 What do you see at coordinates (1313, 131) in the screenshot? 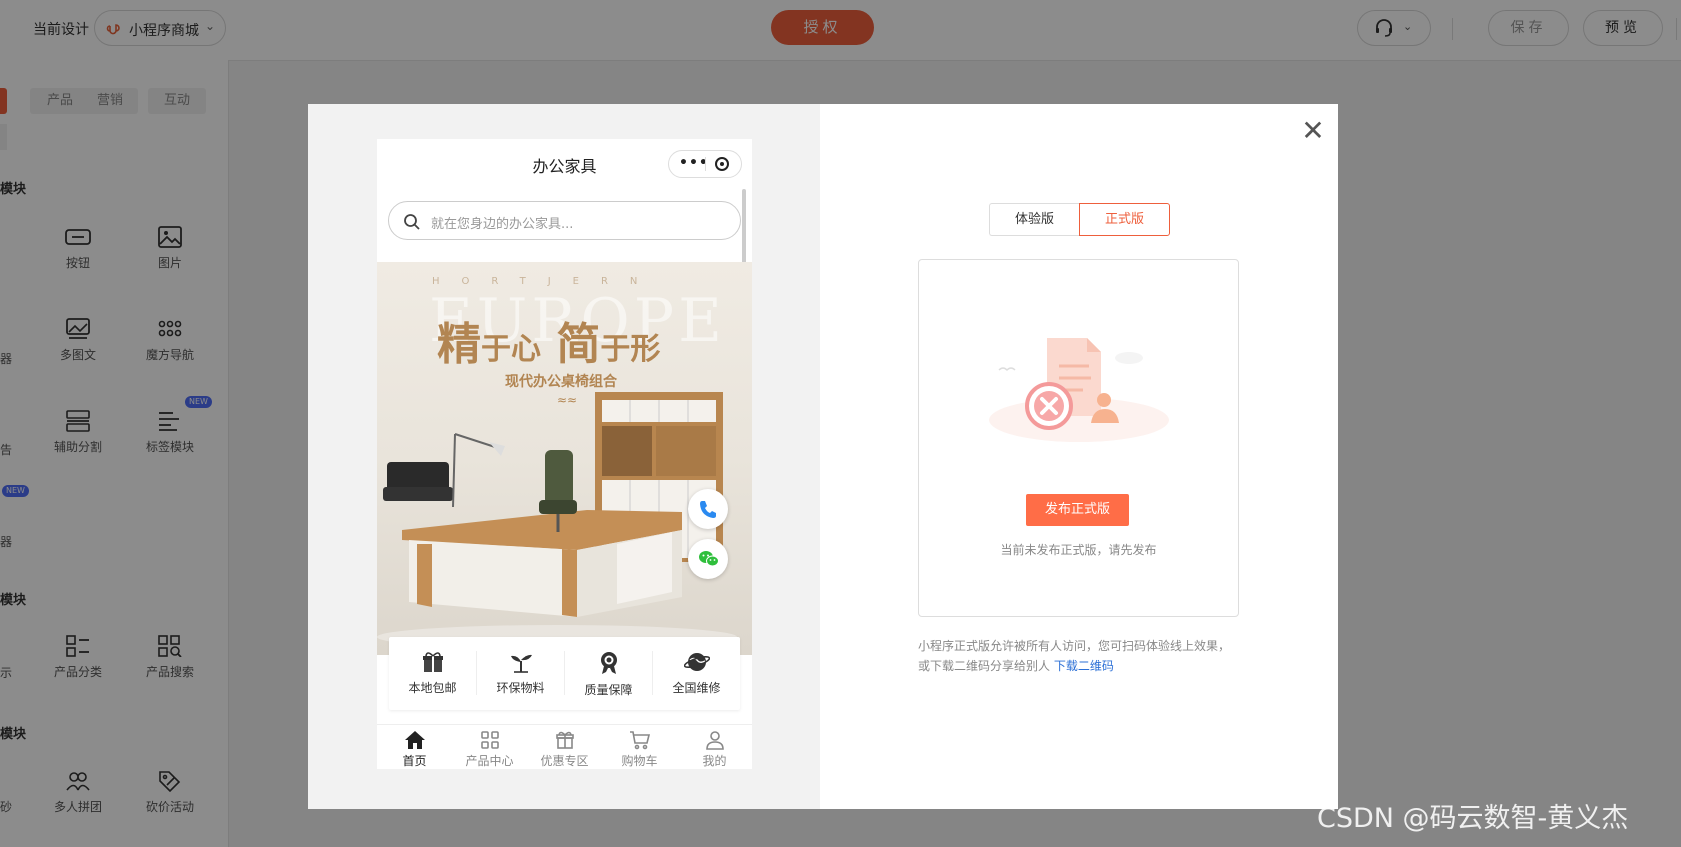
I see `close-icon: ✕` at bounding box center [1313, 131].